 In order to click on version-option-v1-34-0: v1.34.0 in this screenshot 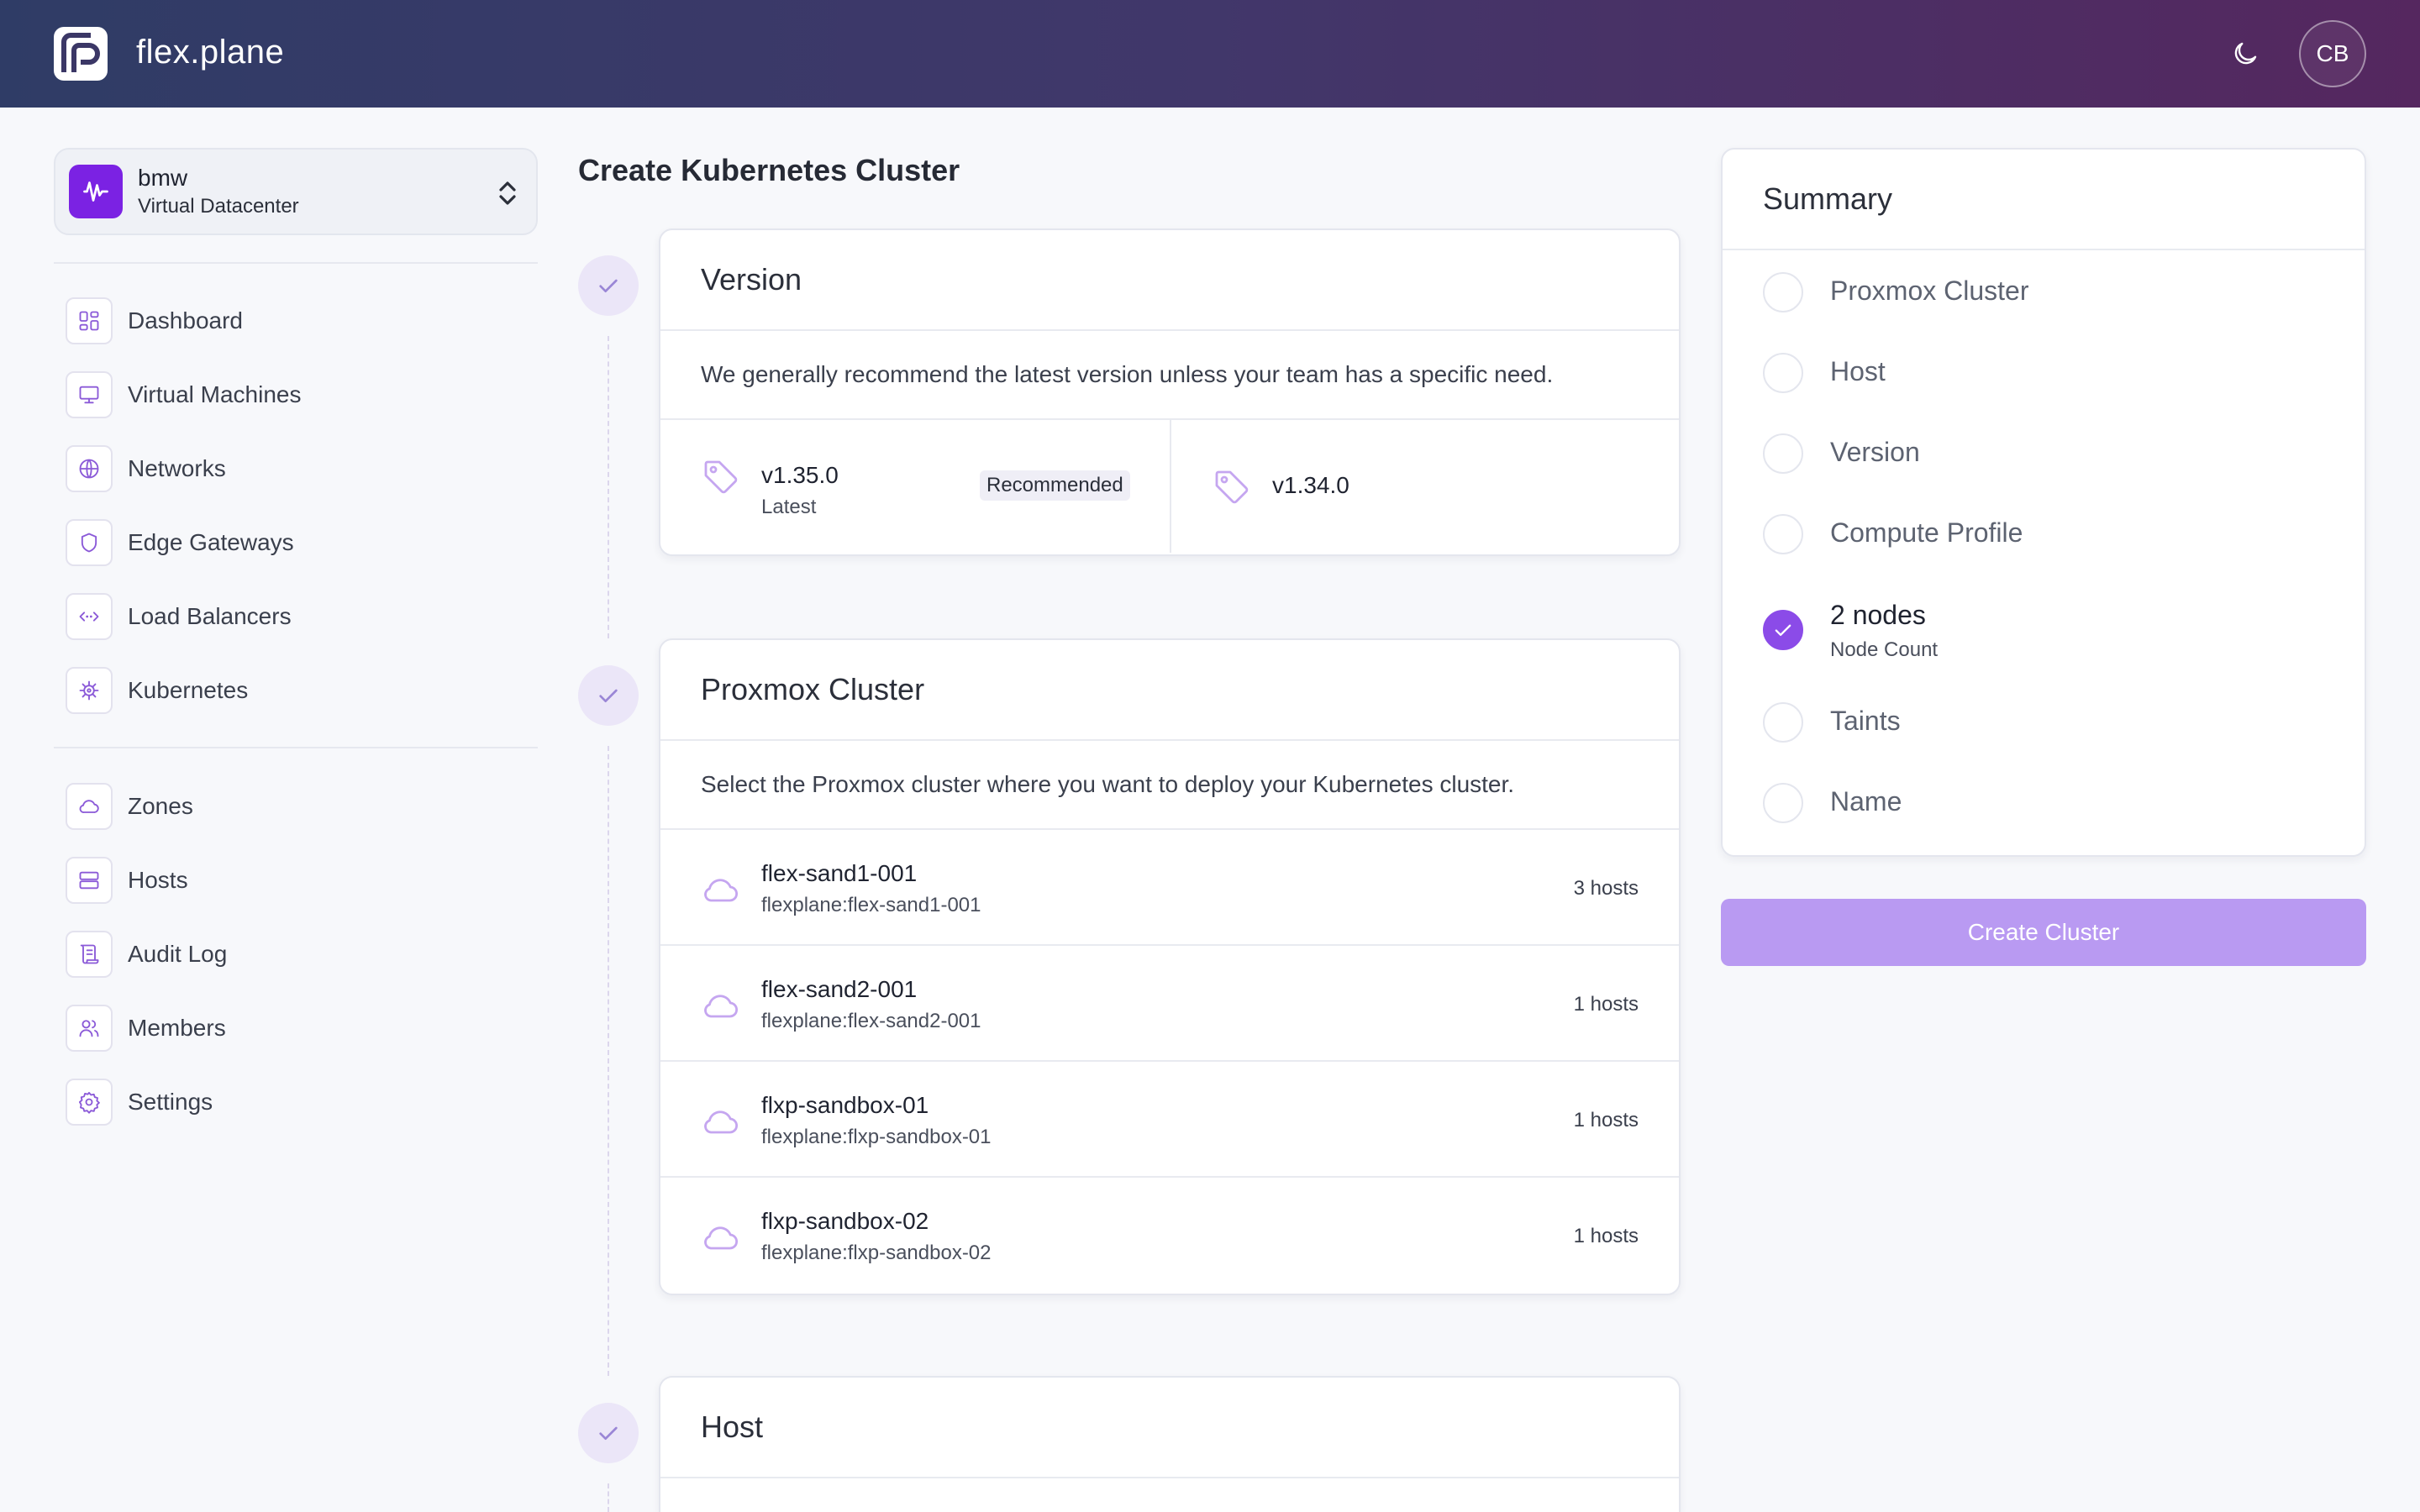, I will do `click(1424, 486)`.